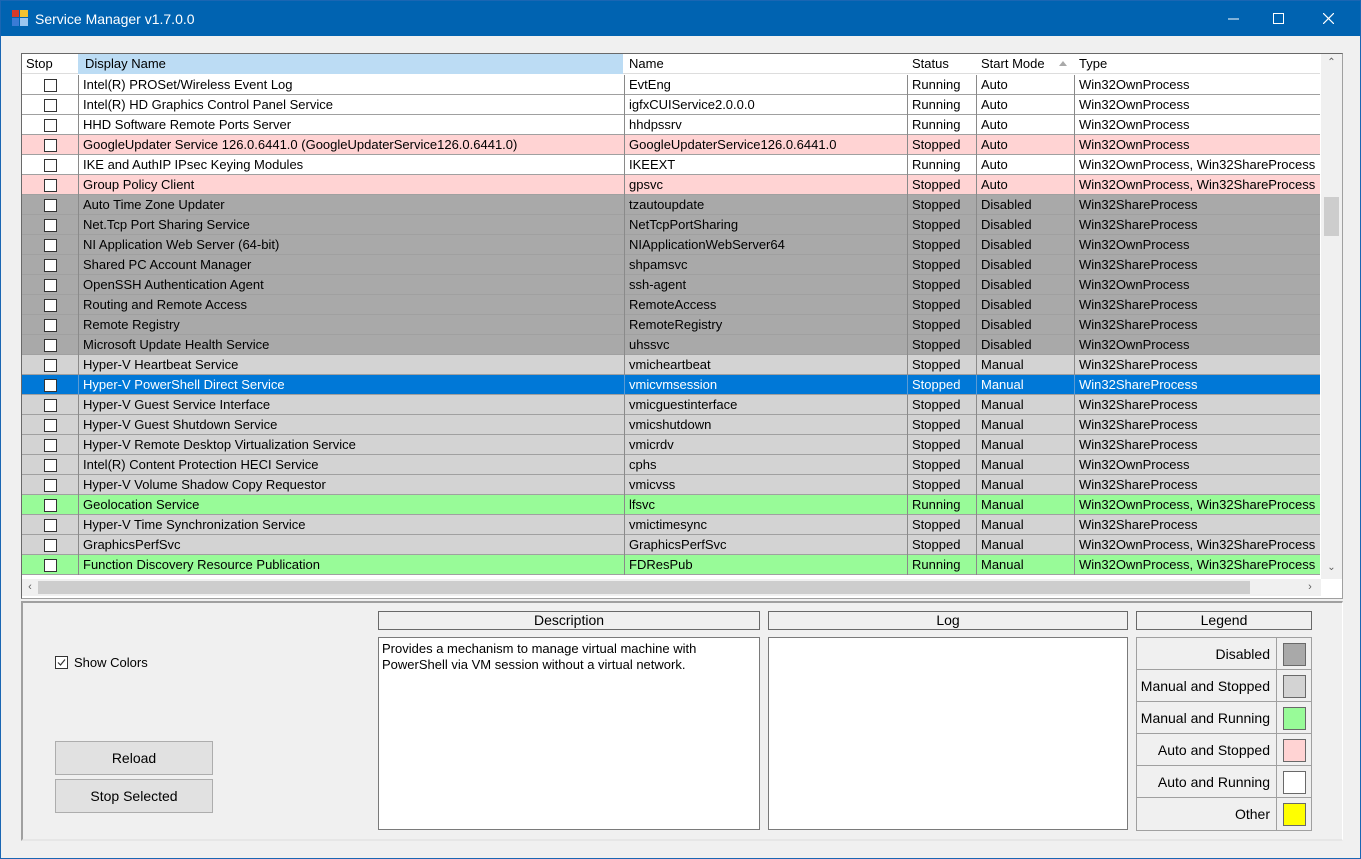  Describe the element at coordinates (134, 758) in the screenshot. I see `reload-button: Reload` at that location.